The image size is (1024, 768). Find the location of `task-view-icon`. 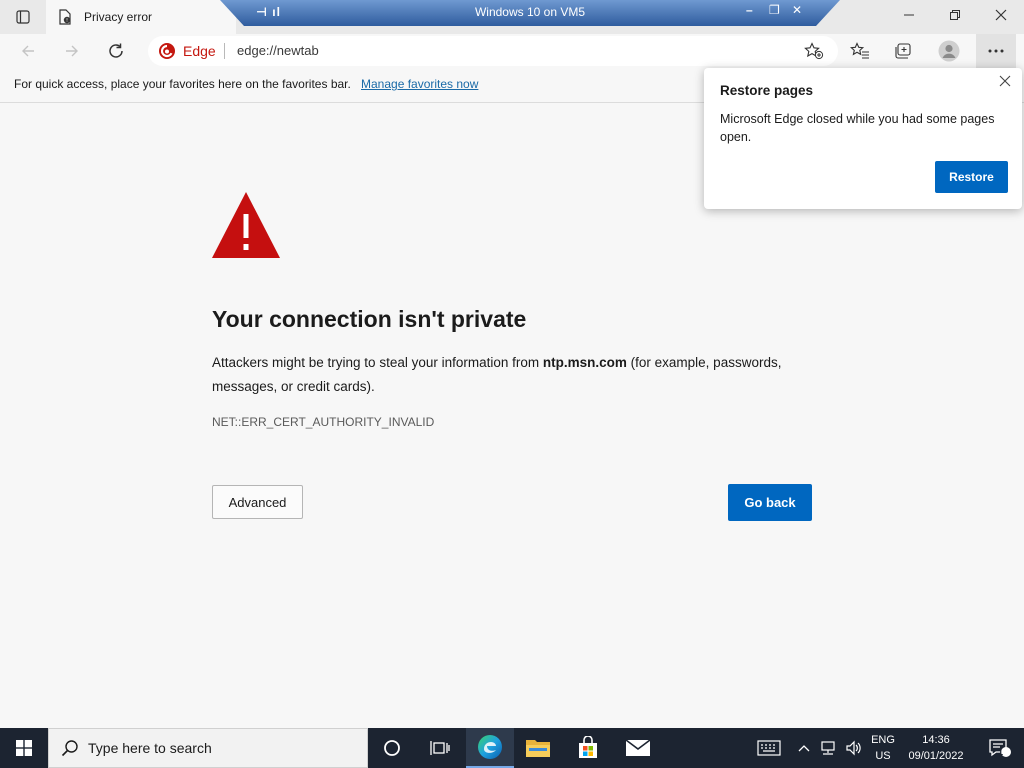

task-view-icon is located at coordinates (440, 748).